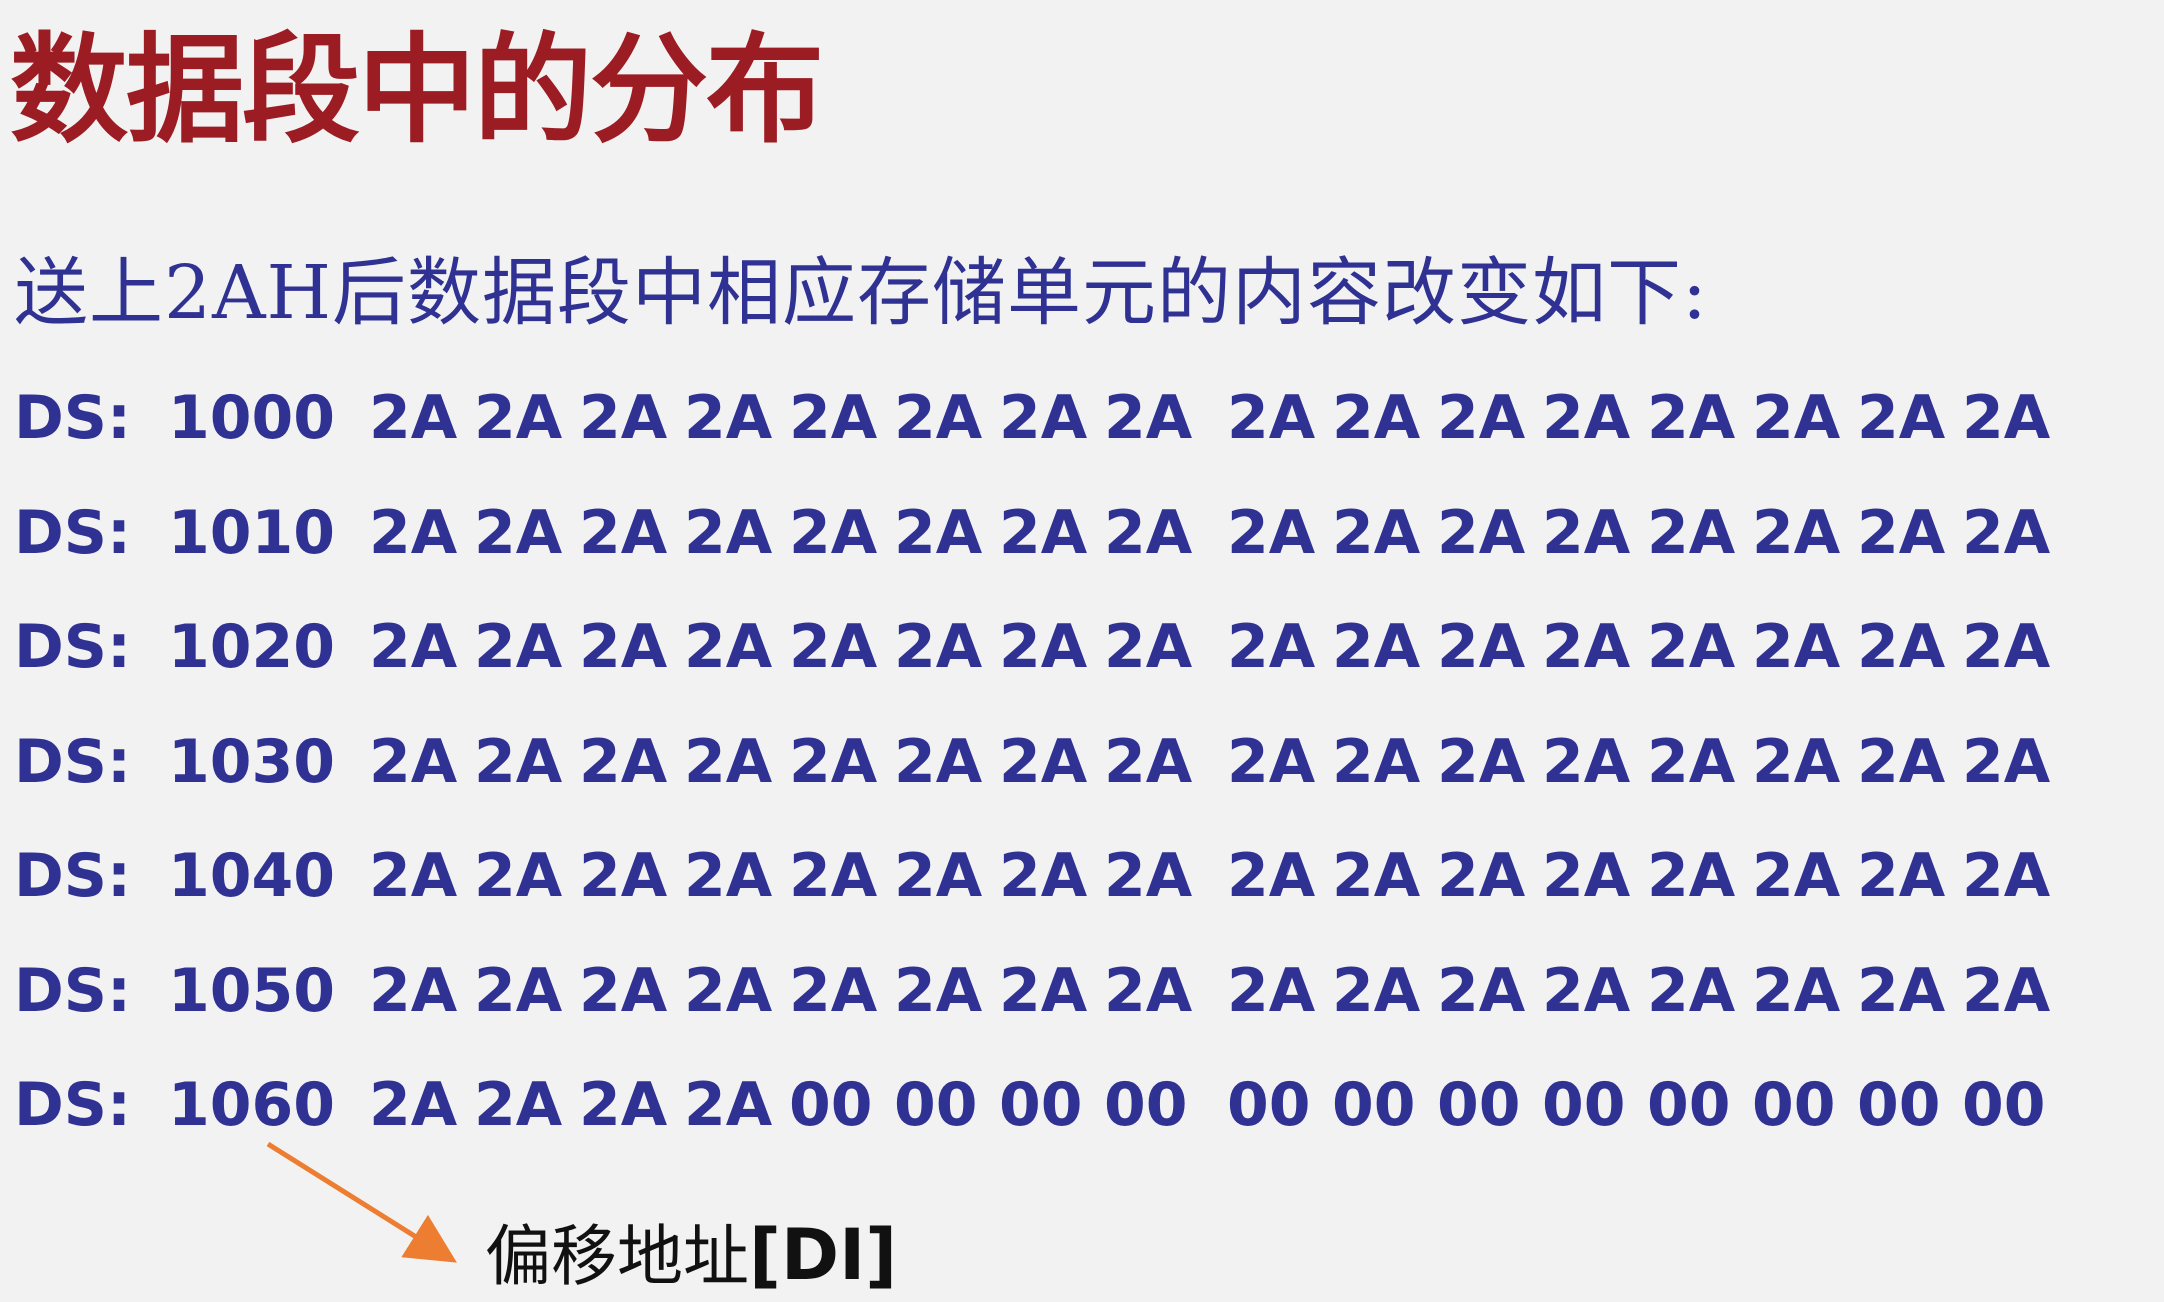  Describe the element at coordinates (617, 1256) in the screenshot. I see `offset-label-text: 偏移地址` at that location.